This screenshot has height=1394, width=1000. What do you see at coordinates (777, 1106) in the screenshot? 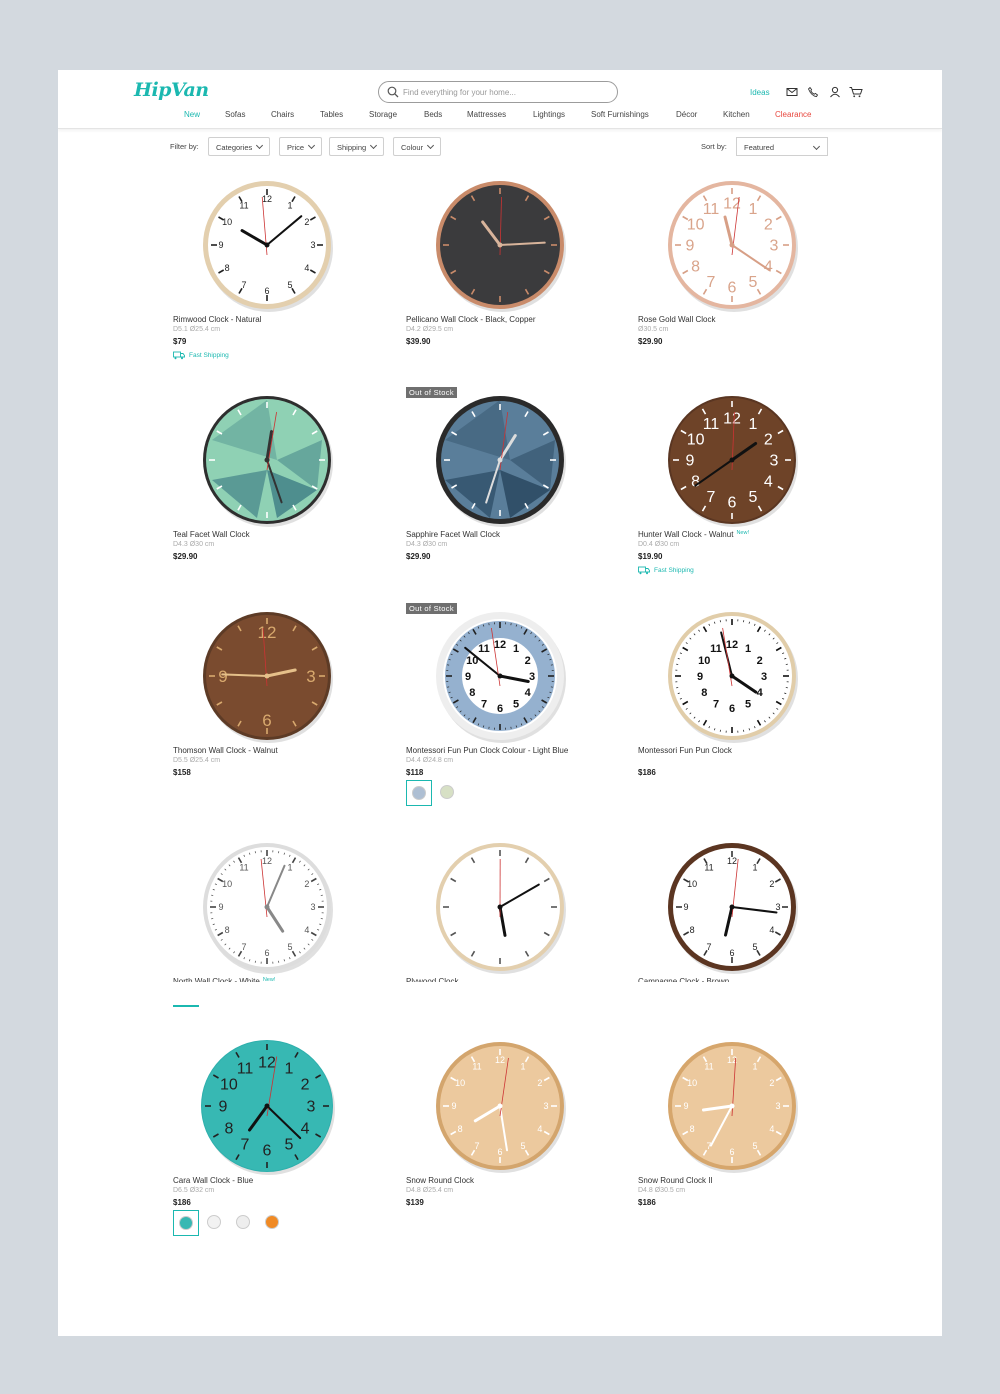
I see `svg-text: 3` at bounding box center [777, 1106].